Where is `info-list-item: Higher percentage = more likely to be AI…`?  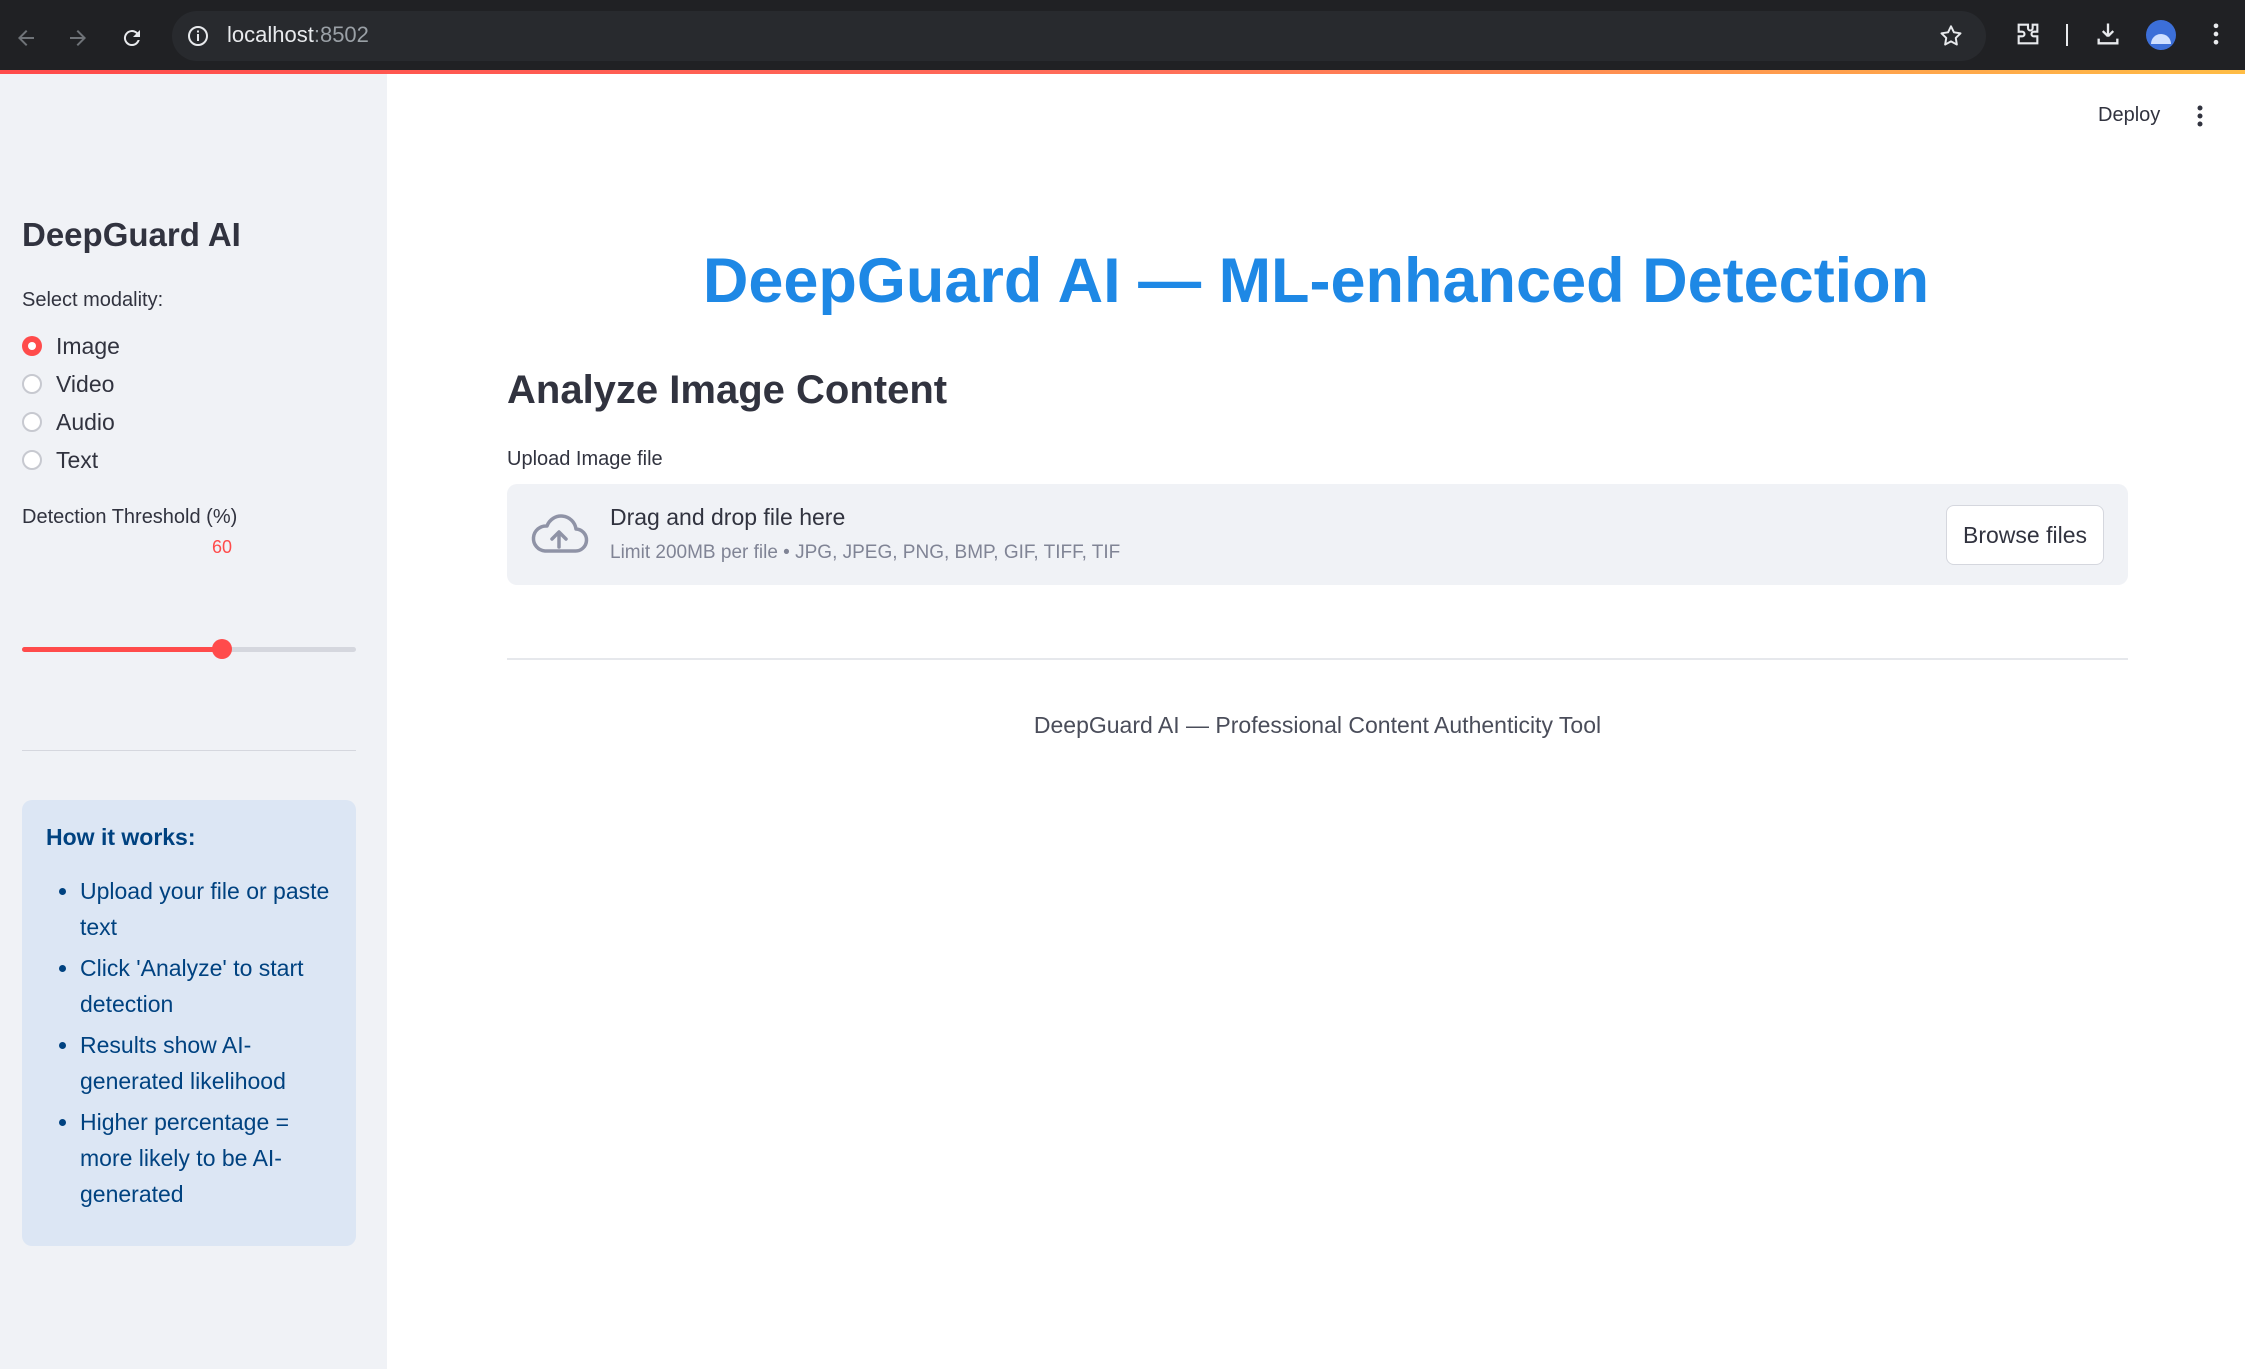 info-list-item: Higher percentage = more likely to be AI… is located at coordinates (206, 1158).